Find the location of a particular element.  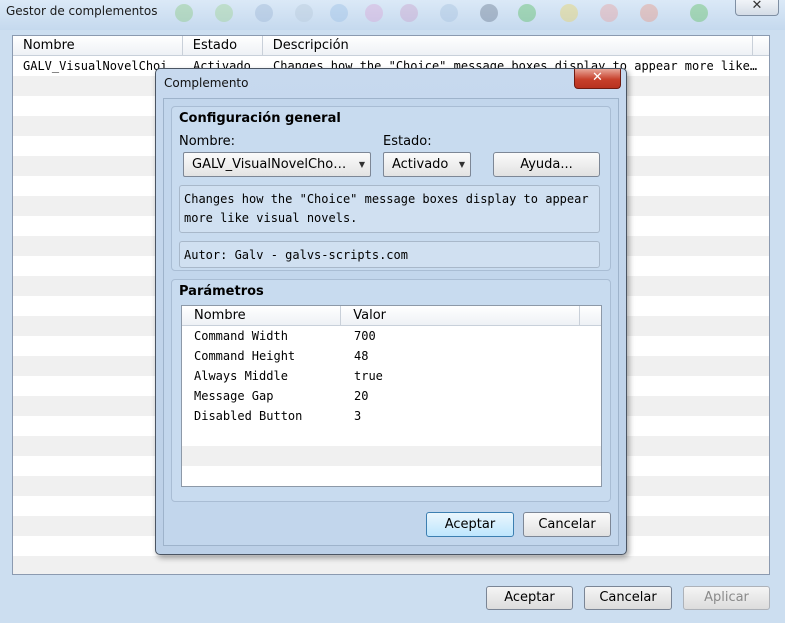

param-name-cell: Command Width is located at coordinates (241, 336).